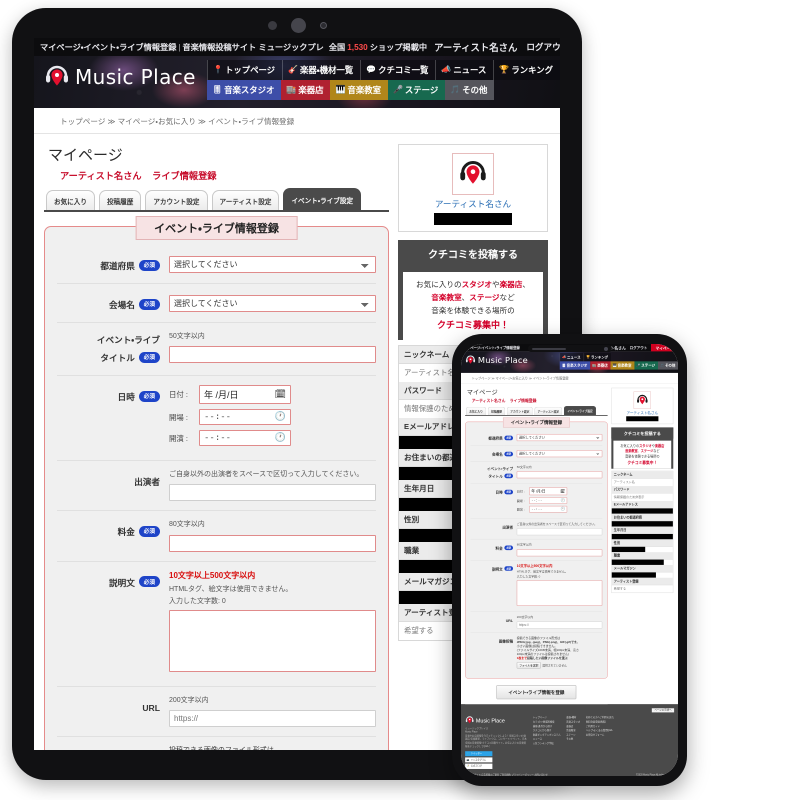  I want to click on twitter-link: 🐦 ツイッター, so click(479, 754).